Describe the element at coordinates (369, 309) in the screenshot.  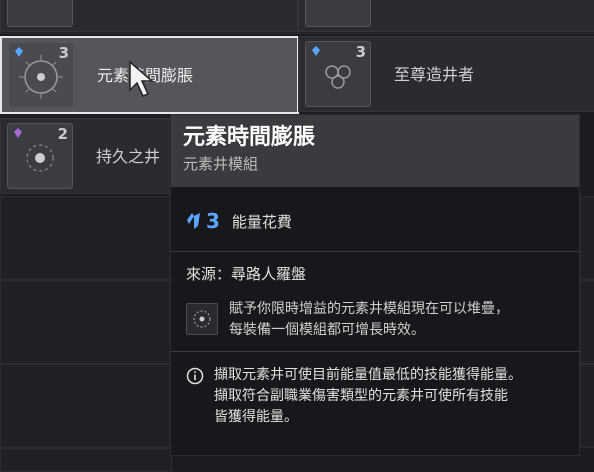
I see `perk-line: 賦予你限時增益的元素井模組現在可以堆疊，` at that location.